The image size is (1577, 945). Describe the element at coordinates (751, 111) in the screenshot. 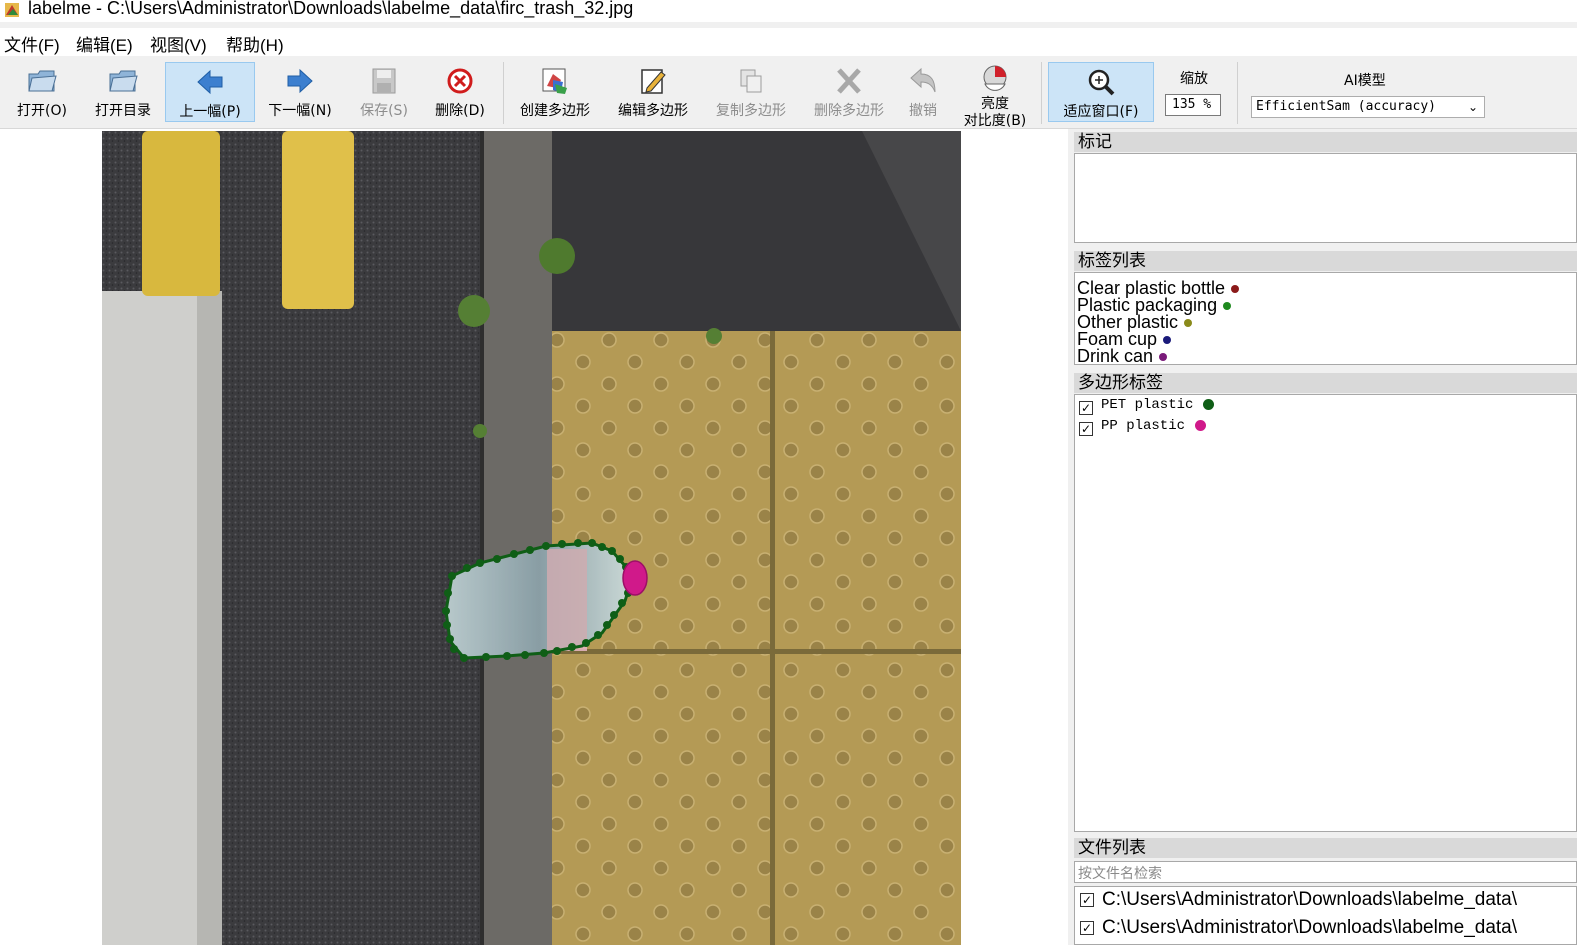

I see `copy-polygon-label: 复制多边形` at that location.